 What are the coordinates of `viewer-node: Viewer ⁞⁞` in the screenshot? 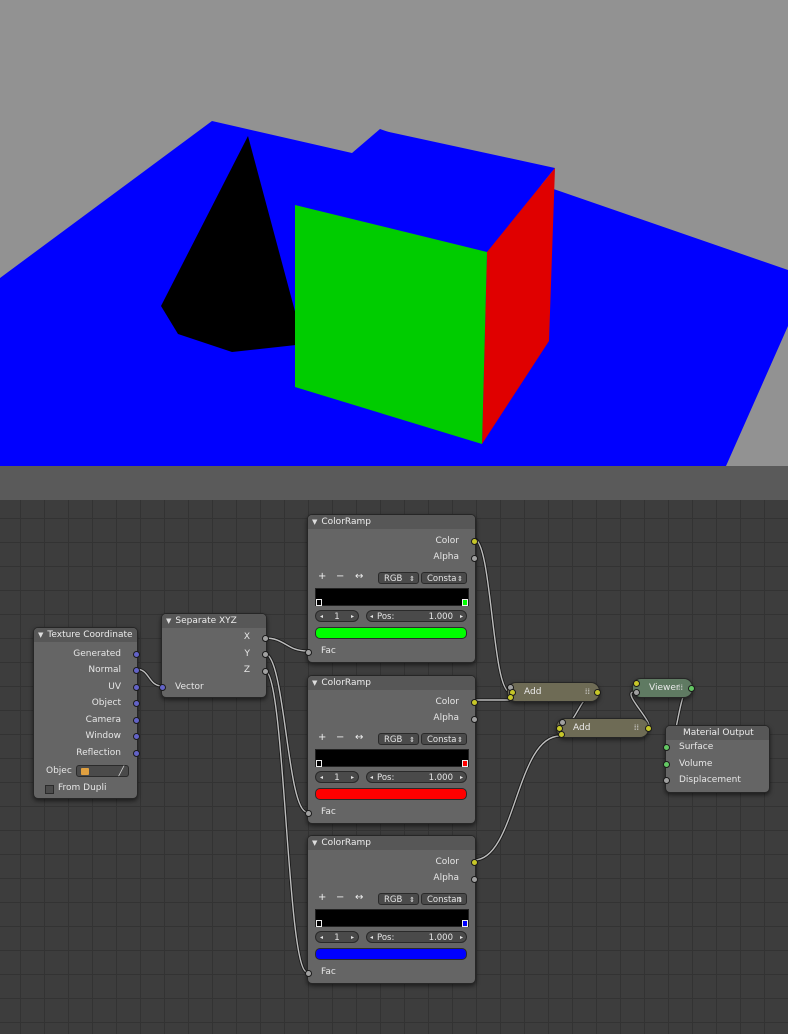 It's located at (663, 688).